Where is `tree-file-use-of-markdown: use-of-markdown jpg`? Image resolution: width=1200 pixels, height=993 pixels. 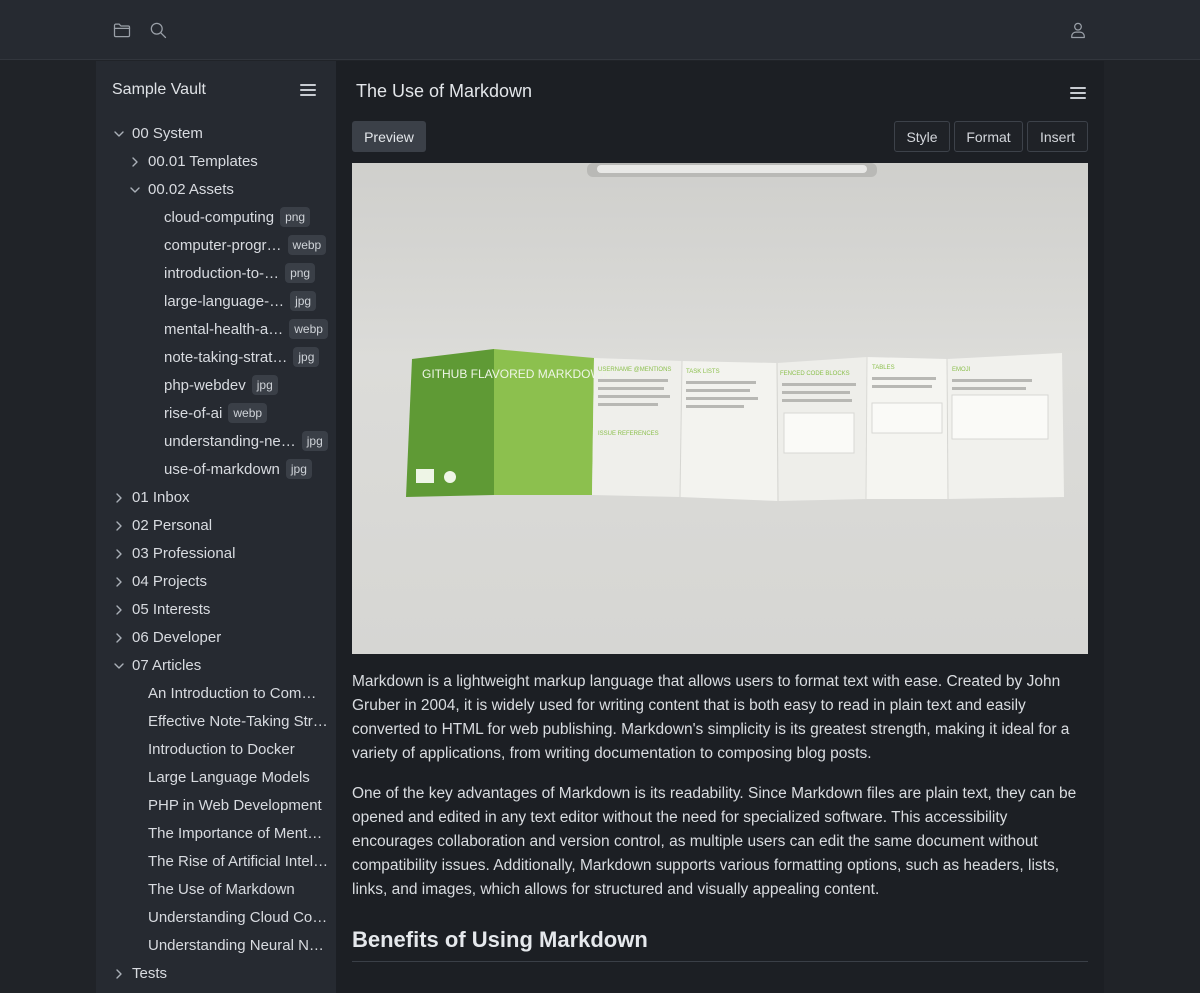
tree-file-use-of-markdown: use-of-markdown jpg is located at coordinates (216, 469).